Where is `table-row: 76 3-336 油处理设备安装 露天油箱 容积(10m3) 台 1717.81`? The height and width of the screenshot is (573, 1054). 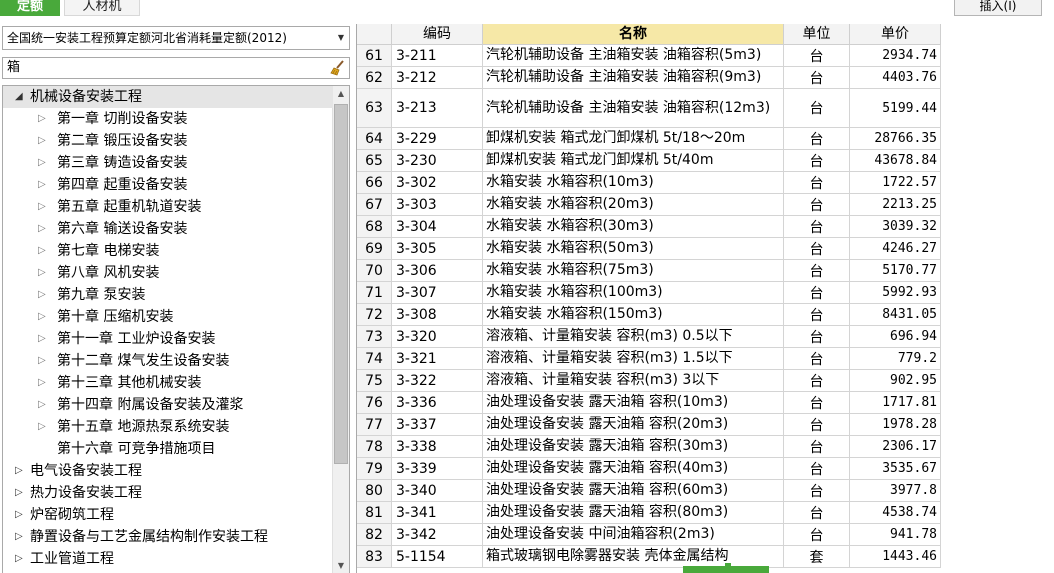 table-row: 76 3-336 油处理设备安装 露天油箱 容积(10m3) 台 1717.81 is located at coordinates (649, 403).